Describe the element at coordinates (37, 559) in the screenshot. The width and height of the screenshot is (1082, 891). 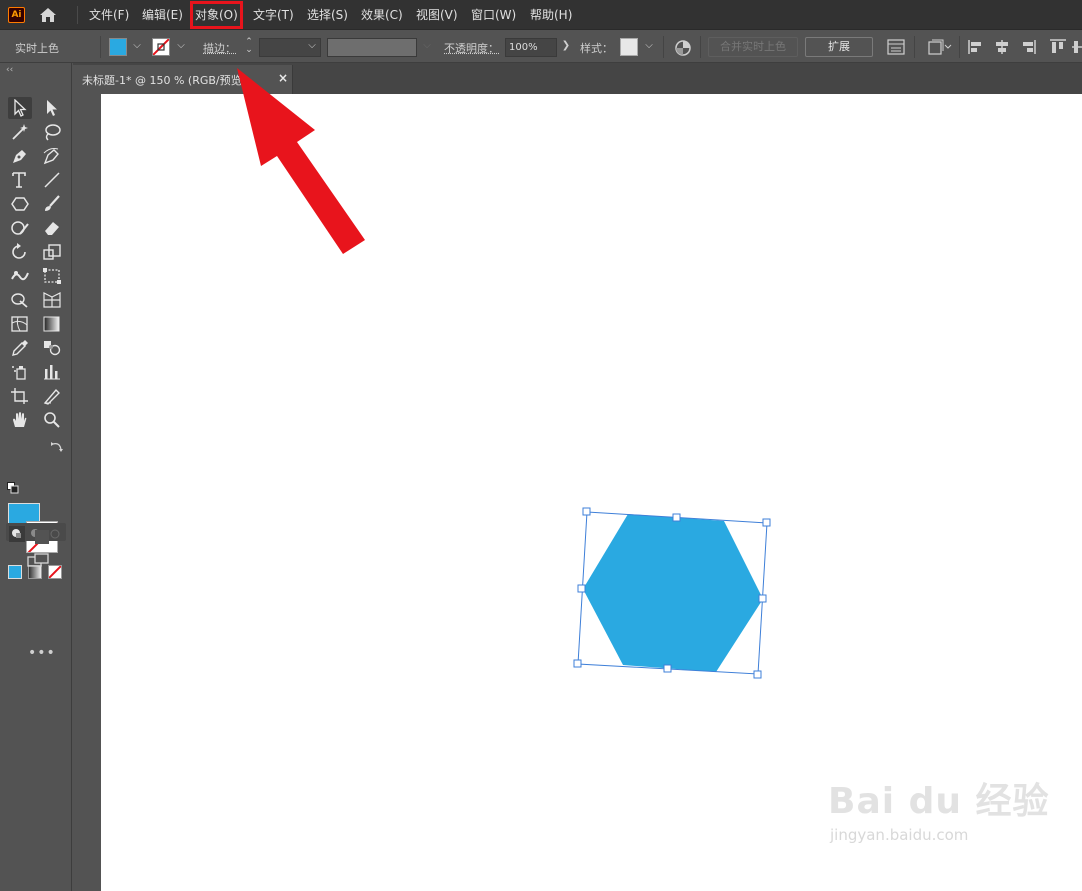
I see `screen-mode-icon` at that location.